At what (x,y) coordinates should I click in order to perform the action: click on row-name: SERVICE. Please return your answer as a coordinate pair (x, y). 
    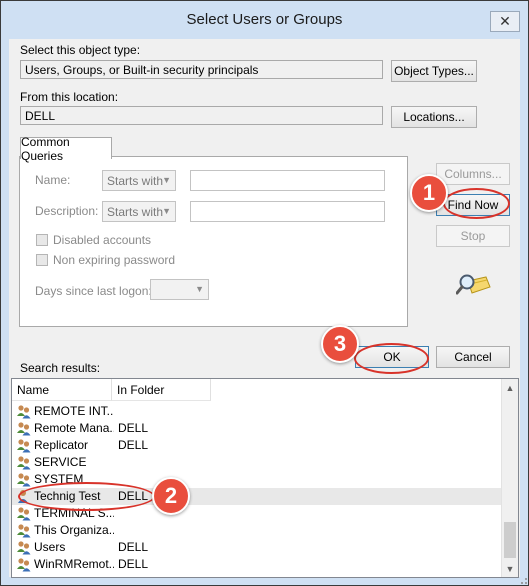
    Looking at the image, I should click on (60, 462).